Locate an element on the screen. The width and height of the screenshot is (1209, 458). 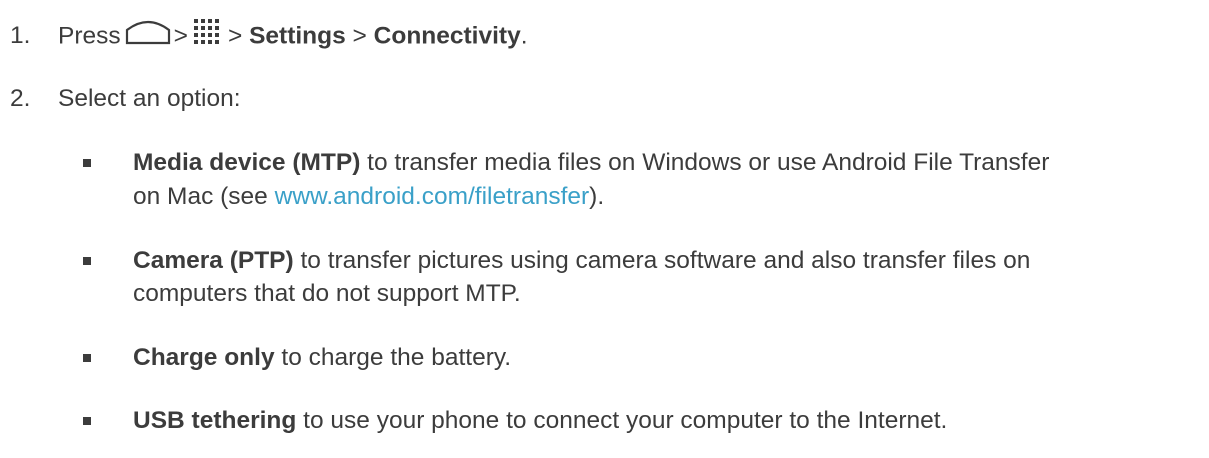
option-line: Charge only to charge the battery. is located at coordinates (322, 358).